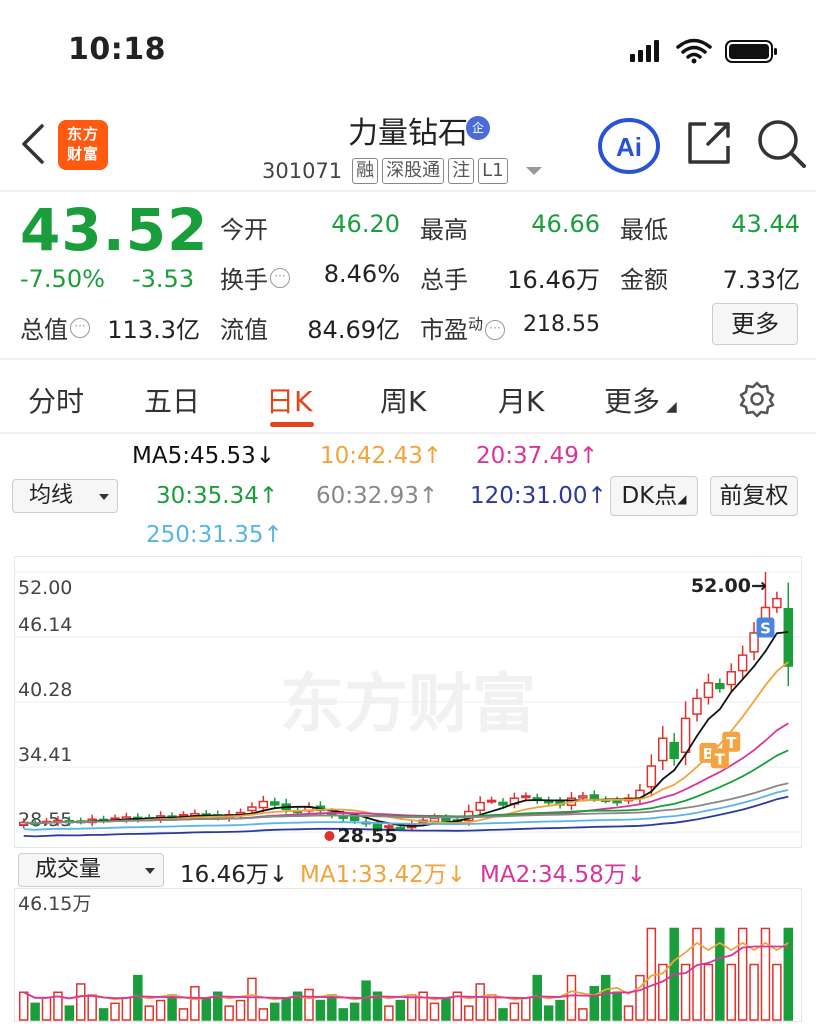 This screenshot has width=816, height=1024. What do you see at coordinates (289, 400) in the screenshot?
I see `tab-daily-k: 日K` at bounding box center [289, 400].